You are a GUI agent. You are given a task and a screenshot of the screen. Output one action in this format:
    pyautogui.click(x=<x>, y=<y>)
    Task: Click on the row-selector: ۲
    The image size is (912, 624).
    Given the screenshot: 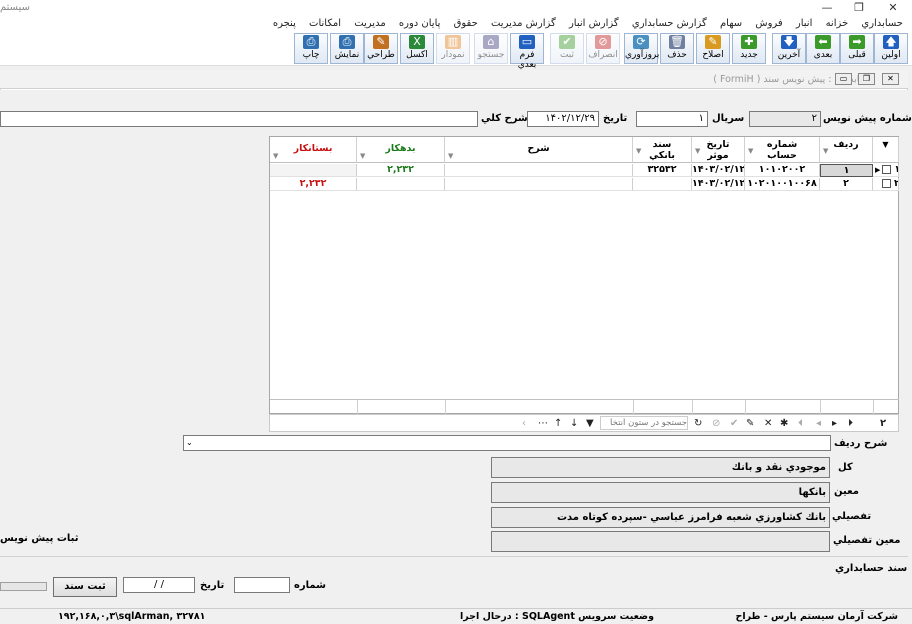 What is the action you would take?
    pyautogui.click(x=886, y=184)
    